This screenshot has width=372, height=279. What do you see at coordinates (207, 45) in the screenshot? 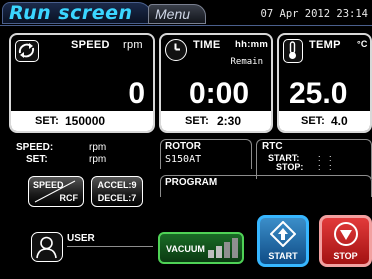
I see `time-title: TIME` at bounding box center [207, 45].